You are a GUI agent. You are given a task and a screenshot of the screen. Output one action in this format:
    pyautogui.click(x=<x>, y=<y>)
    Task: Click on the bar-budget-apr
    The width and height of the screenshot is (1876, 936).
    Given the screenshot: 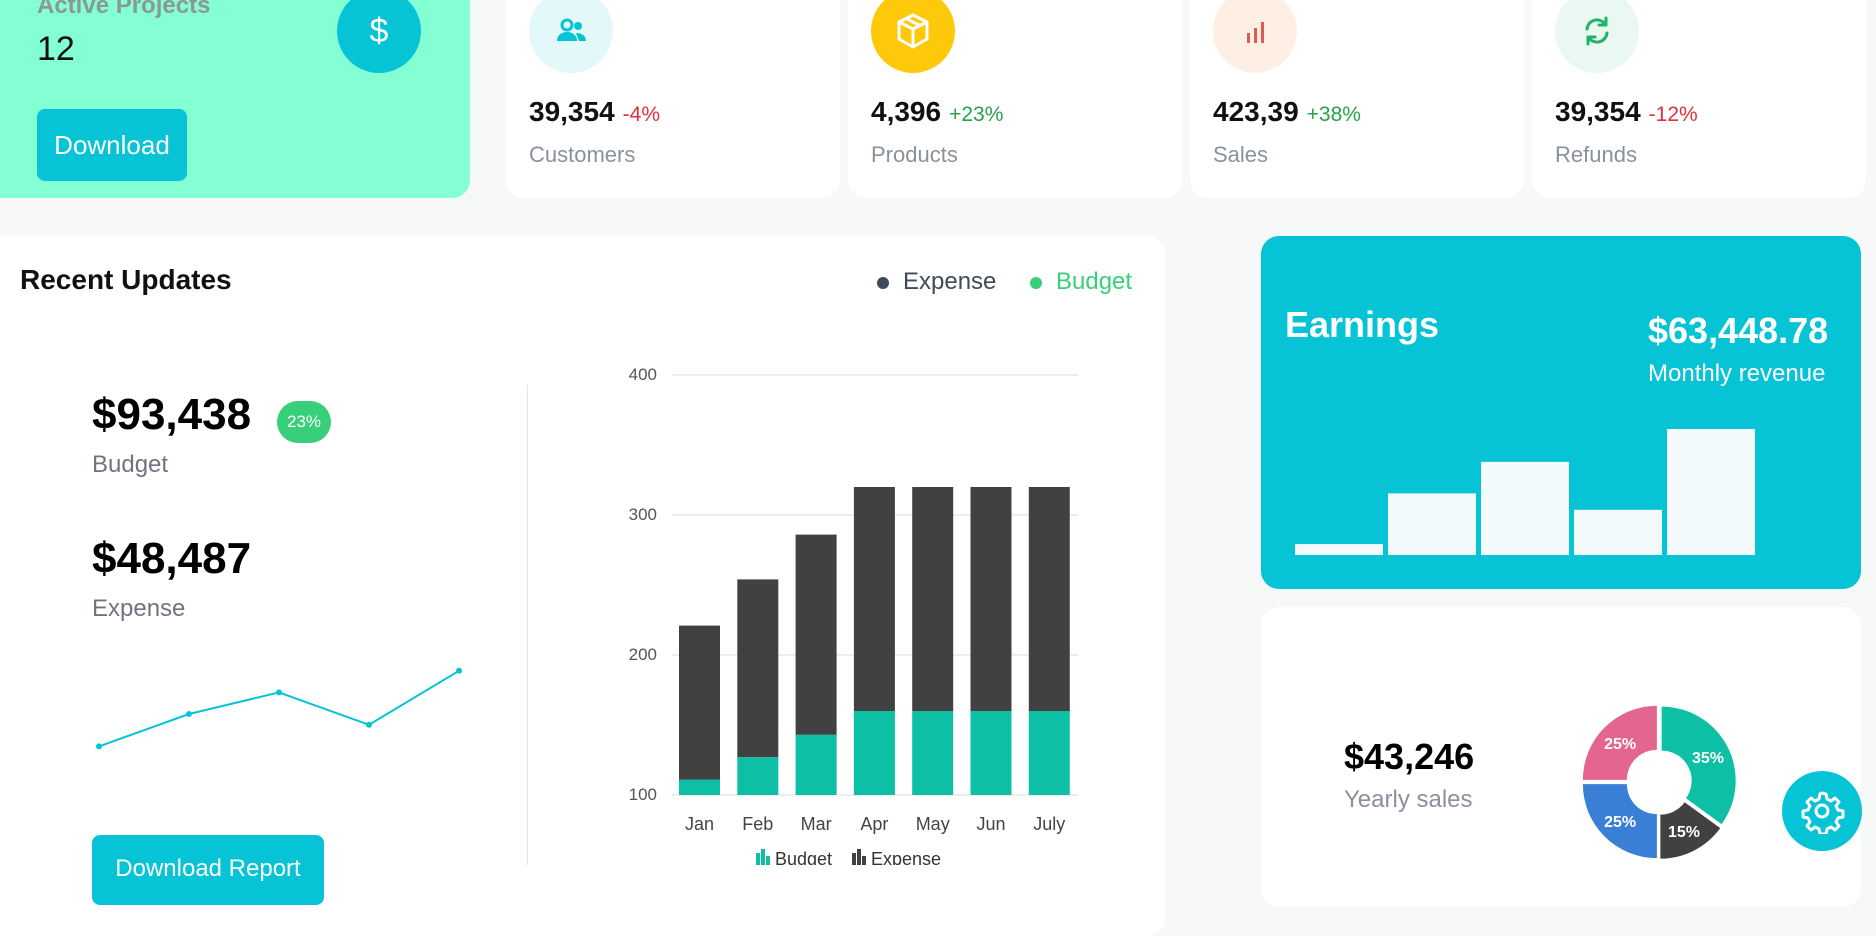 What is the action you would take?
    pyautogui.click(x=874, y=753)
    